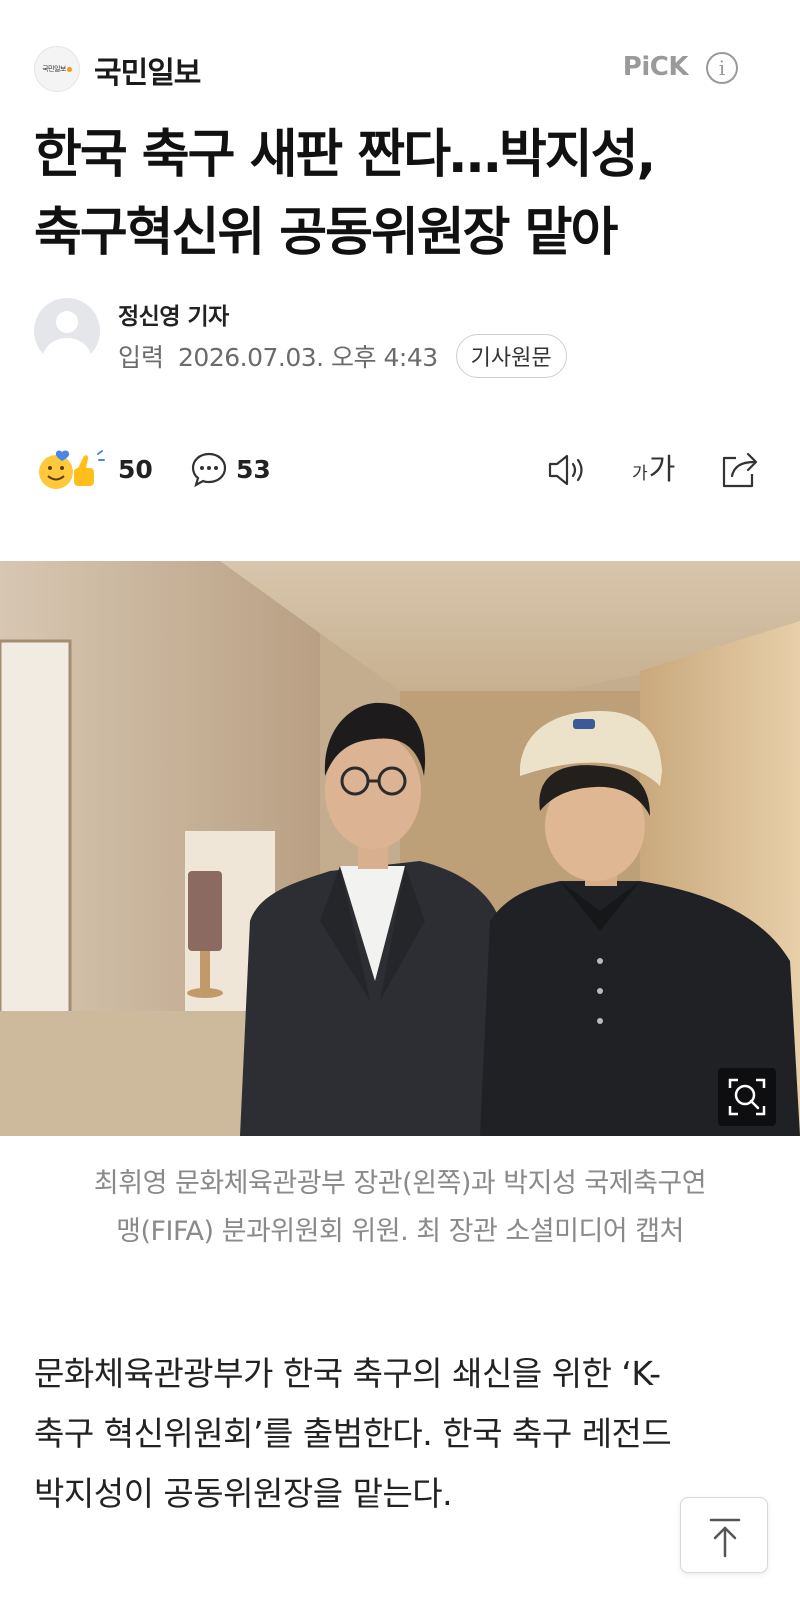  What do you see at coordinates (253, 469) in the screenshot?
I see `comment-count: 53` at bounding box center [253, 469].